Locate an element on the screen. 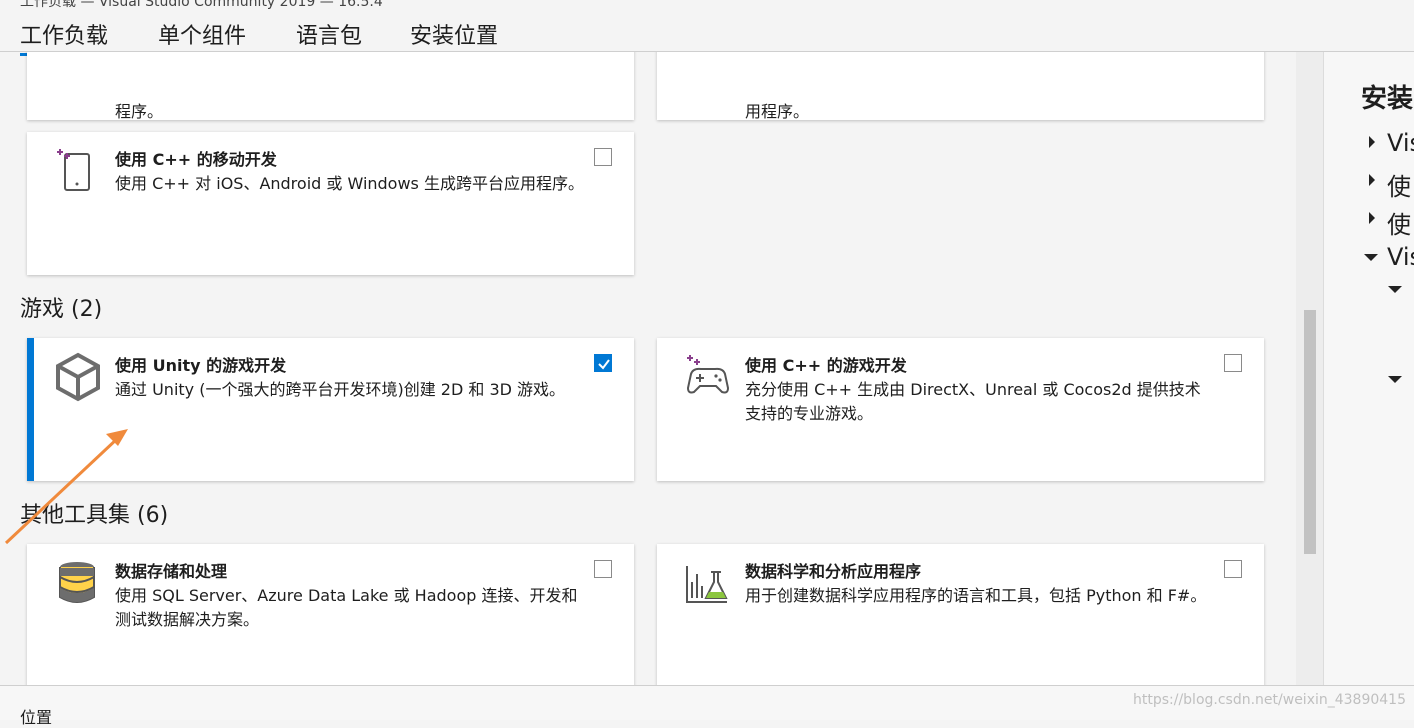 This screenshot has height=728, width=1414. main-scrollbar is located at coordinates (1309, 368).